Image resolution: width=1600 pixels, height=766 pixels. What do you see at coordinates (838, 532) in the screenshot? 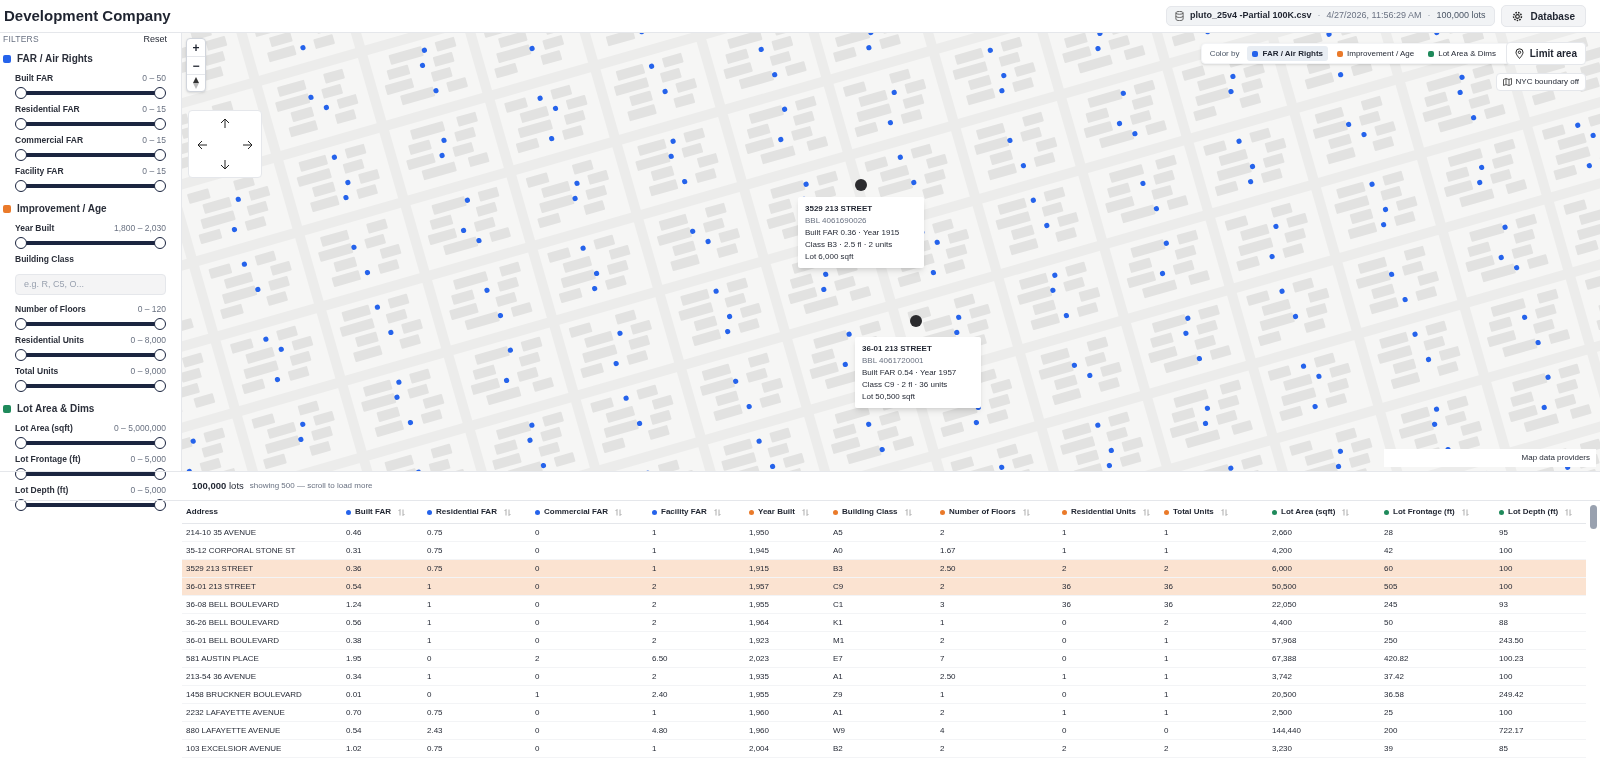
I see `table-cell-text: A5` at bounding box center [838, 532].